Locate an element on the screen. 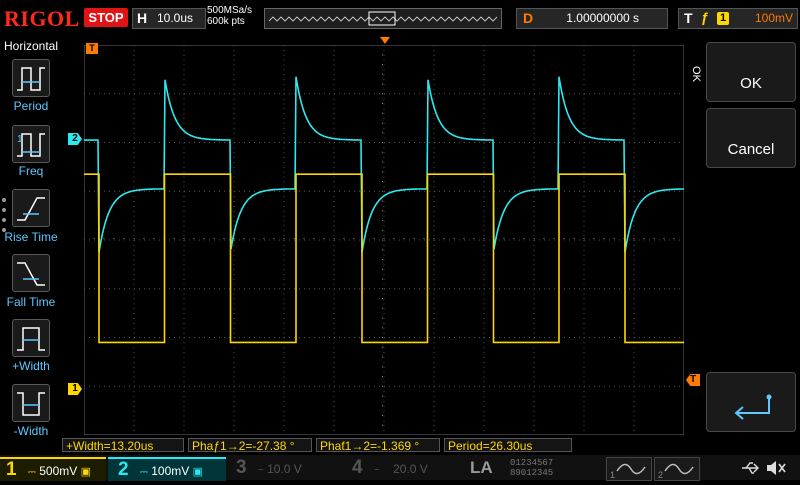 The height and width of the screenshot is (485, 800). positive-width-icon is located at coordinates (31, 339).